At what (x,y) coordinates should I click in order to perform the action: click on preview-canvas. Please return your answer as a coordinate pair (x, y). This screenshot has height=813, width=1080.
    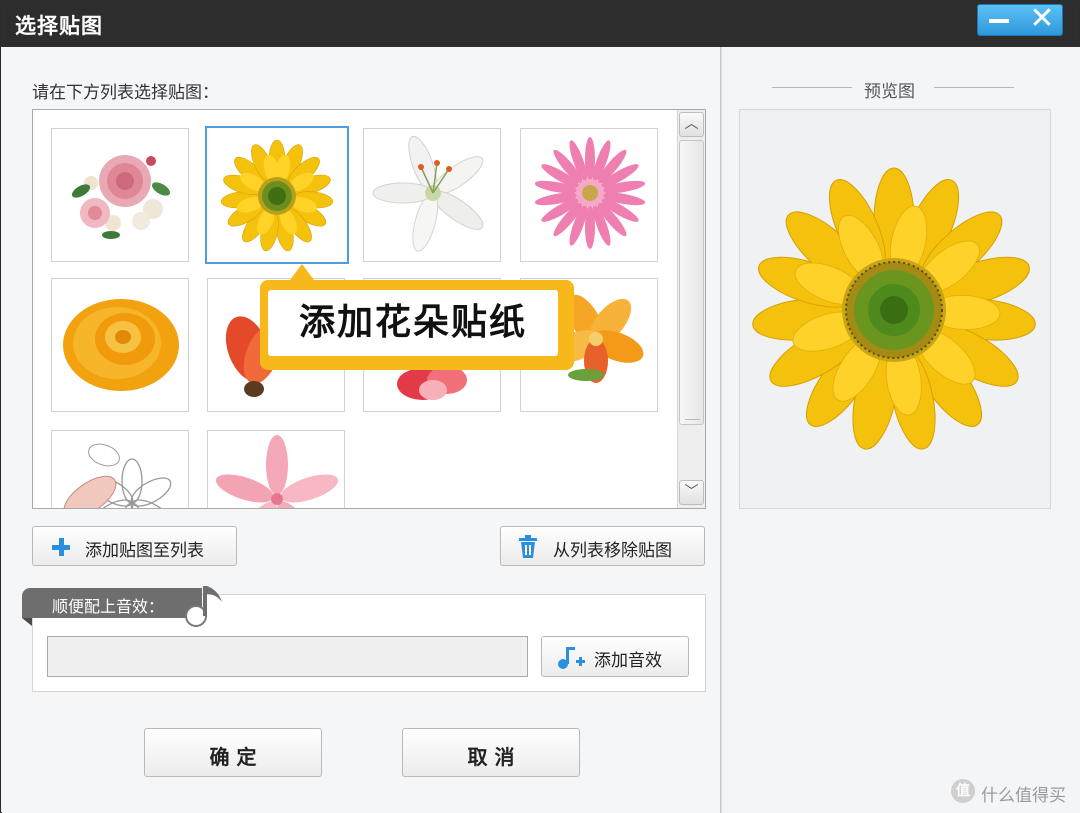
    Looking at the image, I should click on (895, 309).